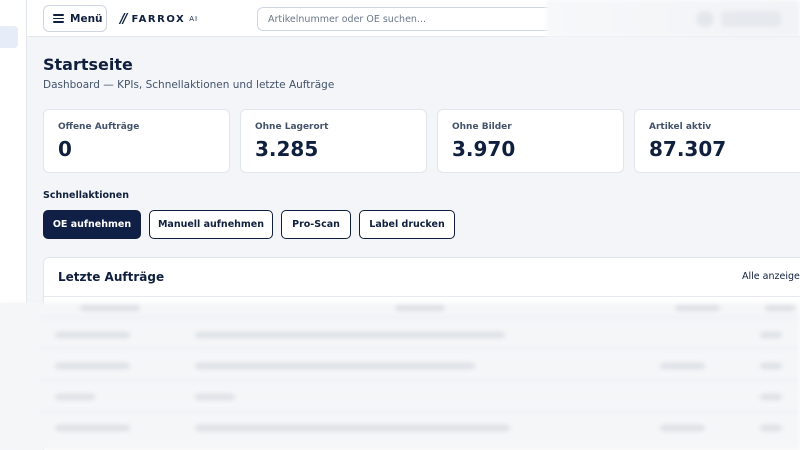 The image size is (800, 450). What do you see at coordinates (13, 151) in the screenshot?
I see `sidebar` at bounding box center [13, 151].